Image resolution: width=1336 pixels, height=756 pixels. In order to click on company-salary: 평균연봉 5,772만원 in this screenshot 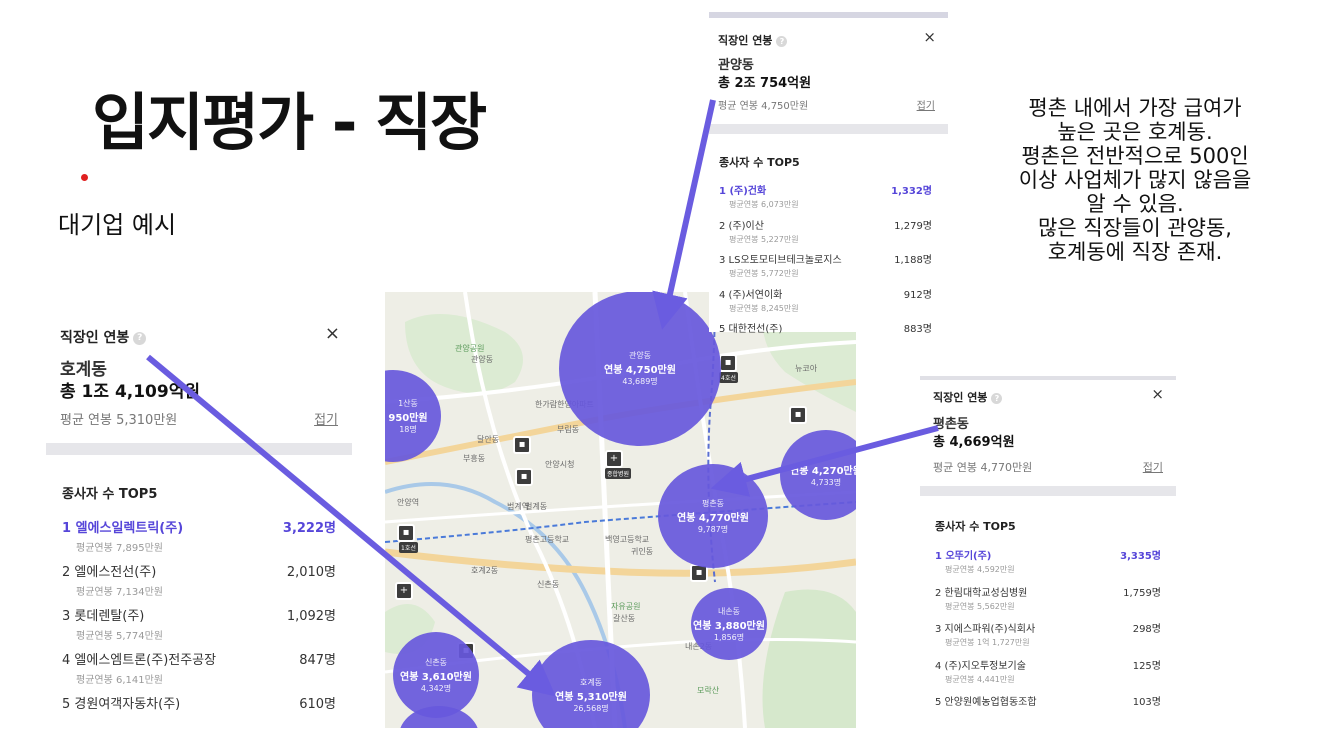, I will do `click(764, 273)`.